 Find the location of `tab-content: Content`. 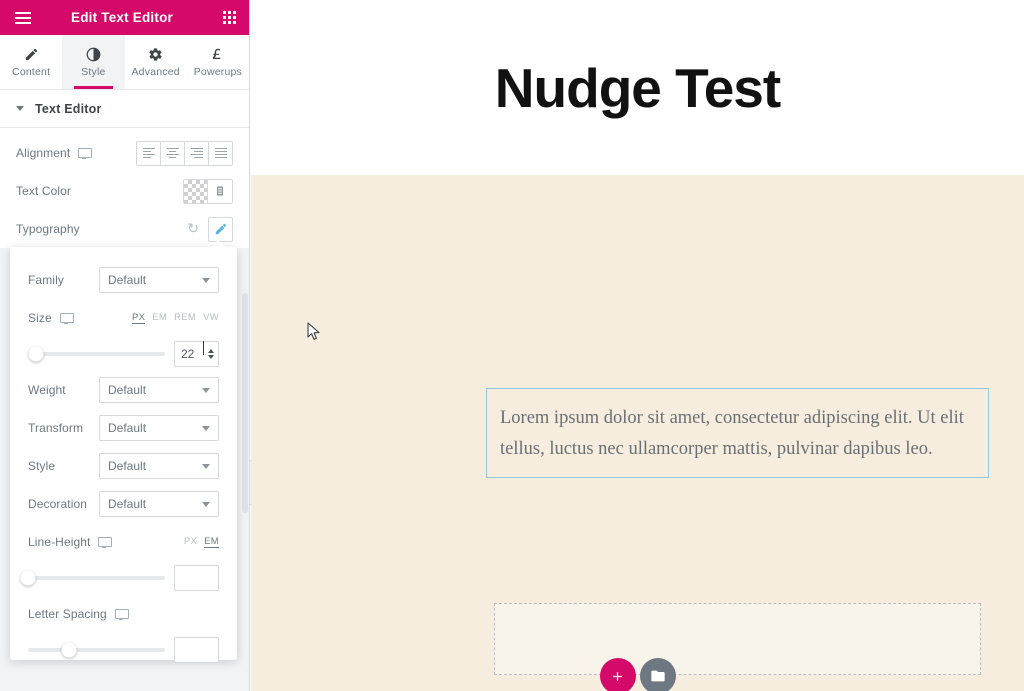

tab-content: Content is located at coordinates (31, 62).